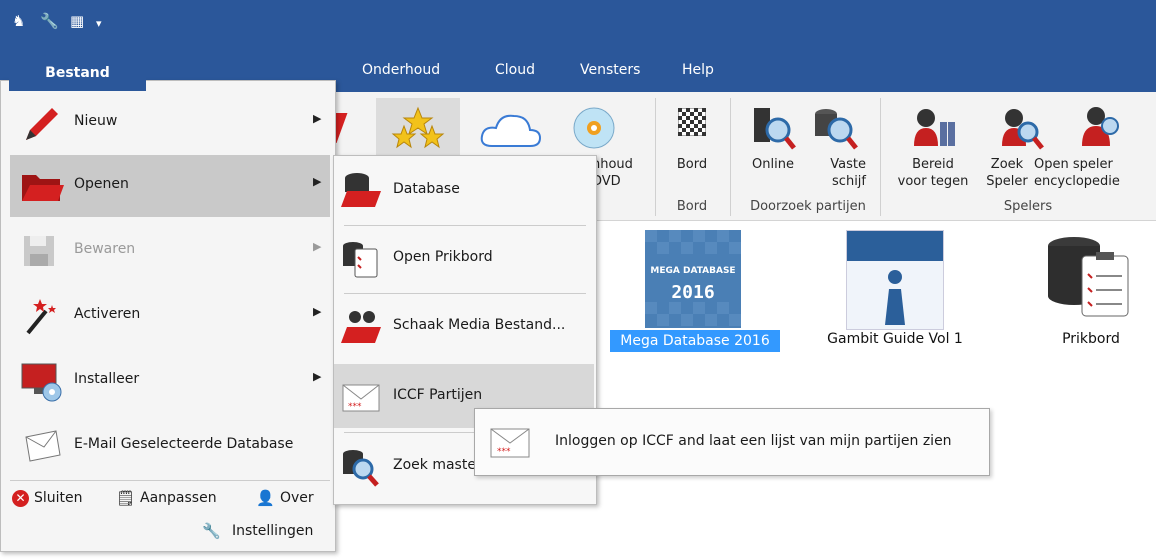 The image size is (1156, 559). I want to click on online-label: Online, so click(773, 164).